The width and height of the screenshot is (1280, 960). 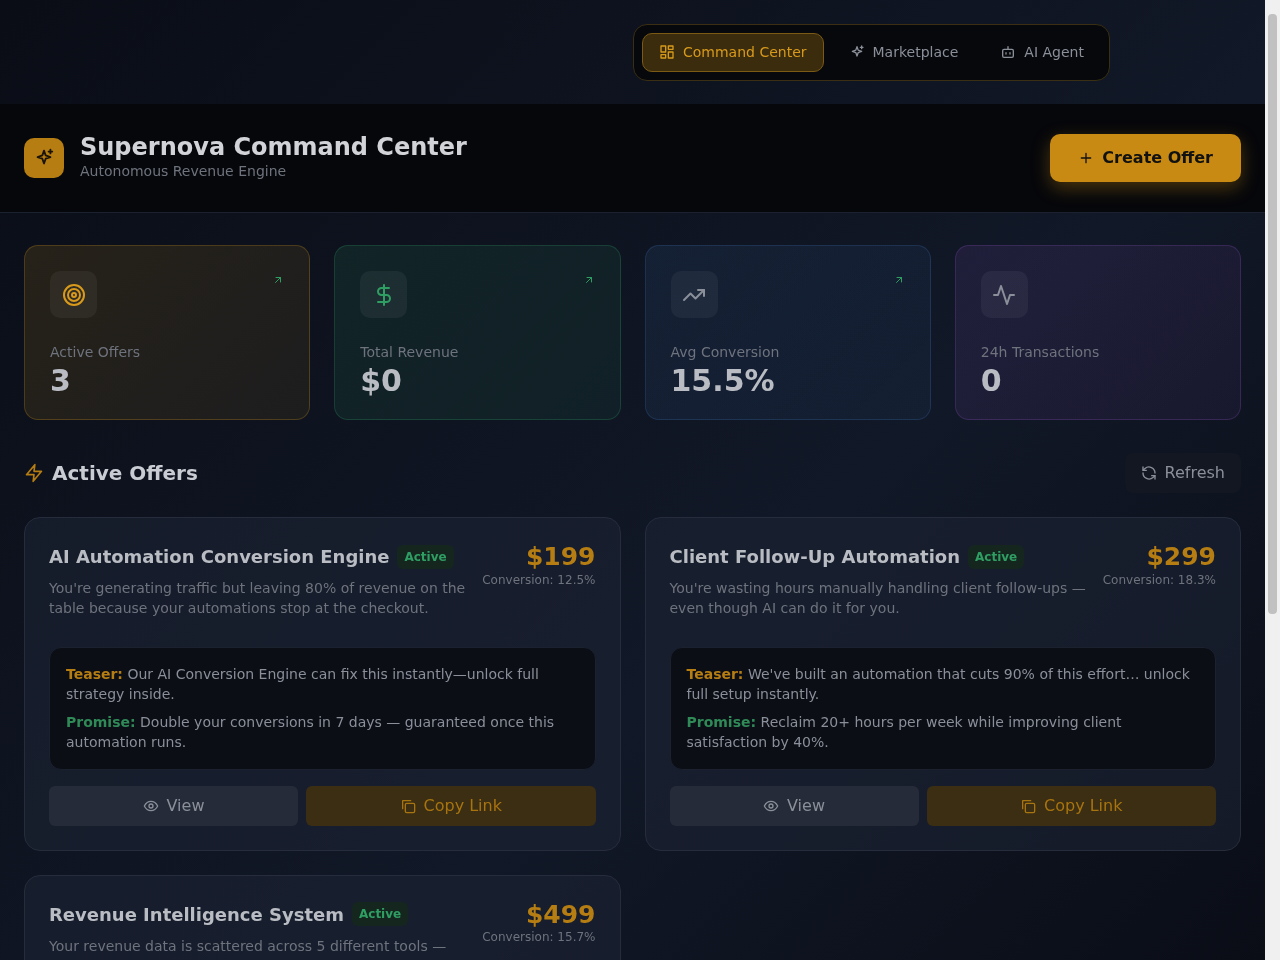 What do you see at coordinates (667, 52) in the screenshot?
I see `grid-icon` at bounding box center [667, 52].